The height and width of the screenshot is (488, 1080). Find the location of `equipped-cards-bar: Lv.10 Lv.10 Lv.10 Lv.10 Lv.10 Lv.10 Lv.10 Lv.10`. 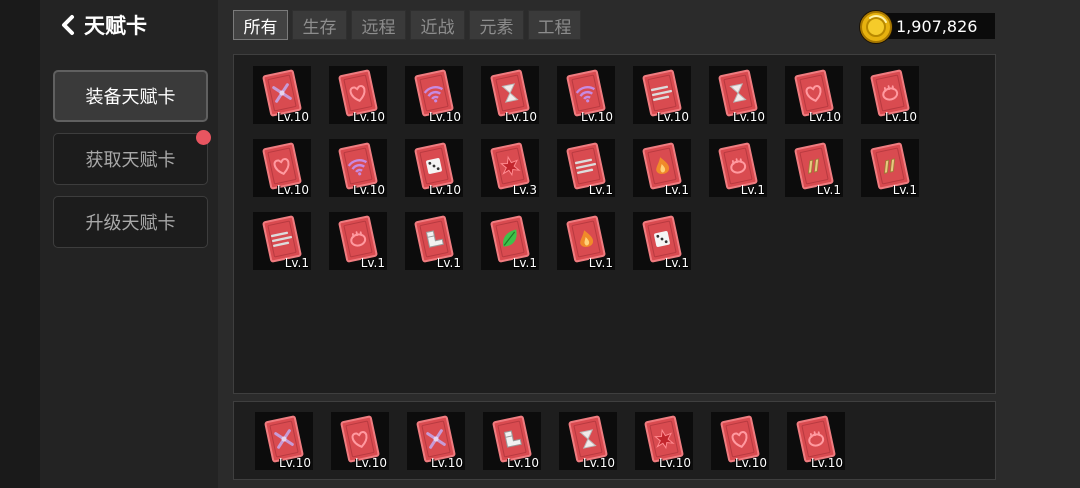

equipped-cards-bar: Lv.10 Lv.10 Lv.10 Lv.10 Lv.10 Lv.10 Lv.10 Lv.10 is located at coordinates (614, 440).